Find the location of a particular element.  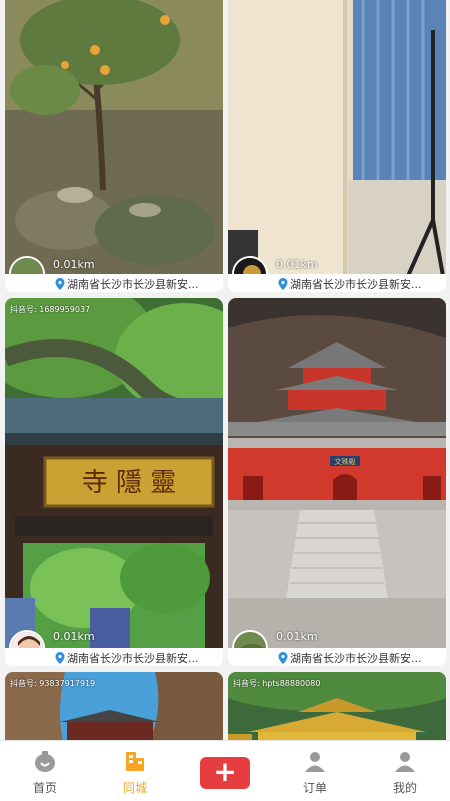

tab-home: 首页 is located at coordinates (45, 771).